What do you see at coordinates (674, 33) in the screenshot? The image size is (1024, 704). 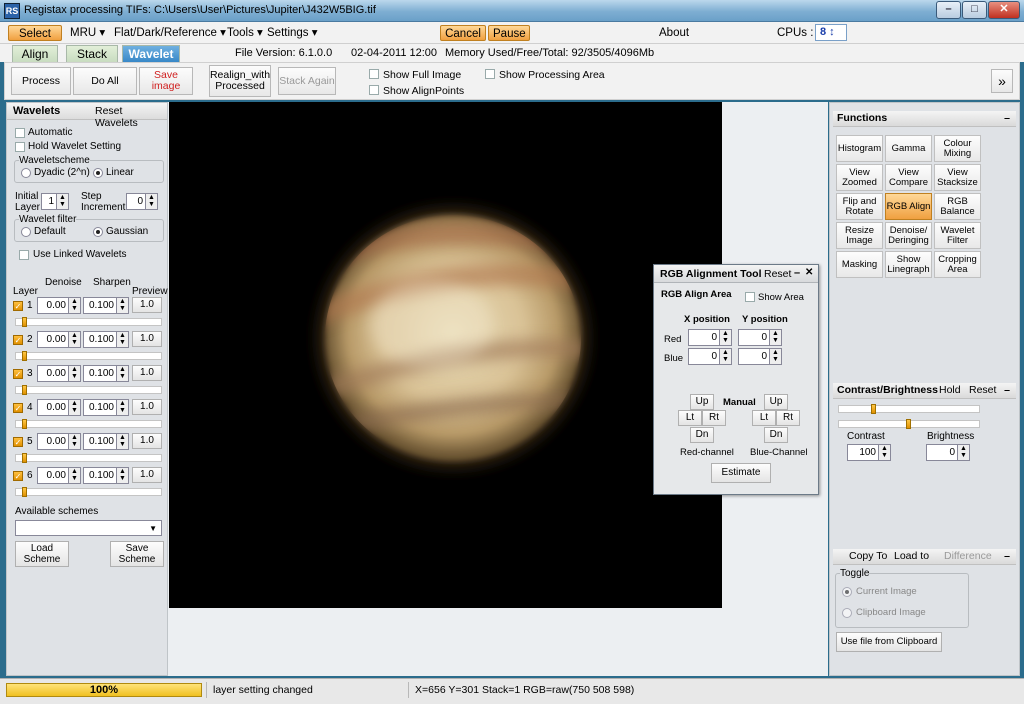 I see `menu-about: About` at bounding box center [674, 33].